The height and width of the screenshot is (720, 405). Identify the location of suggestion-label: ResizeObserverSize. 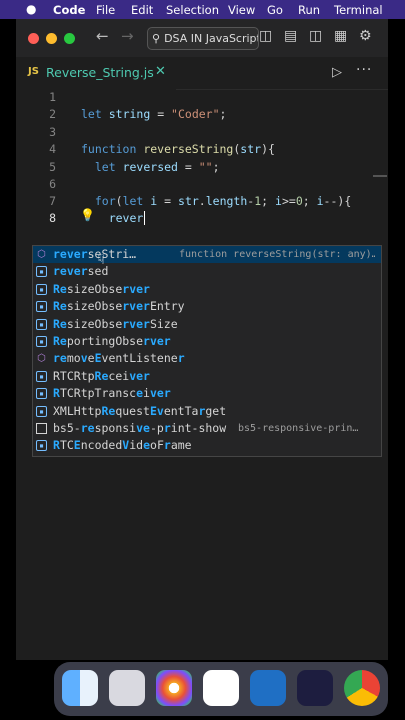
(115, 323).